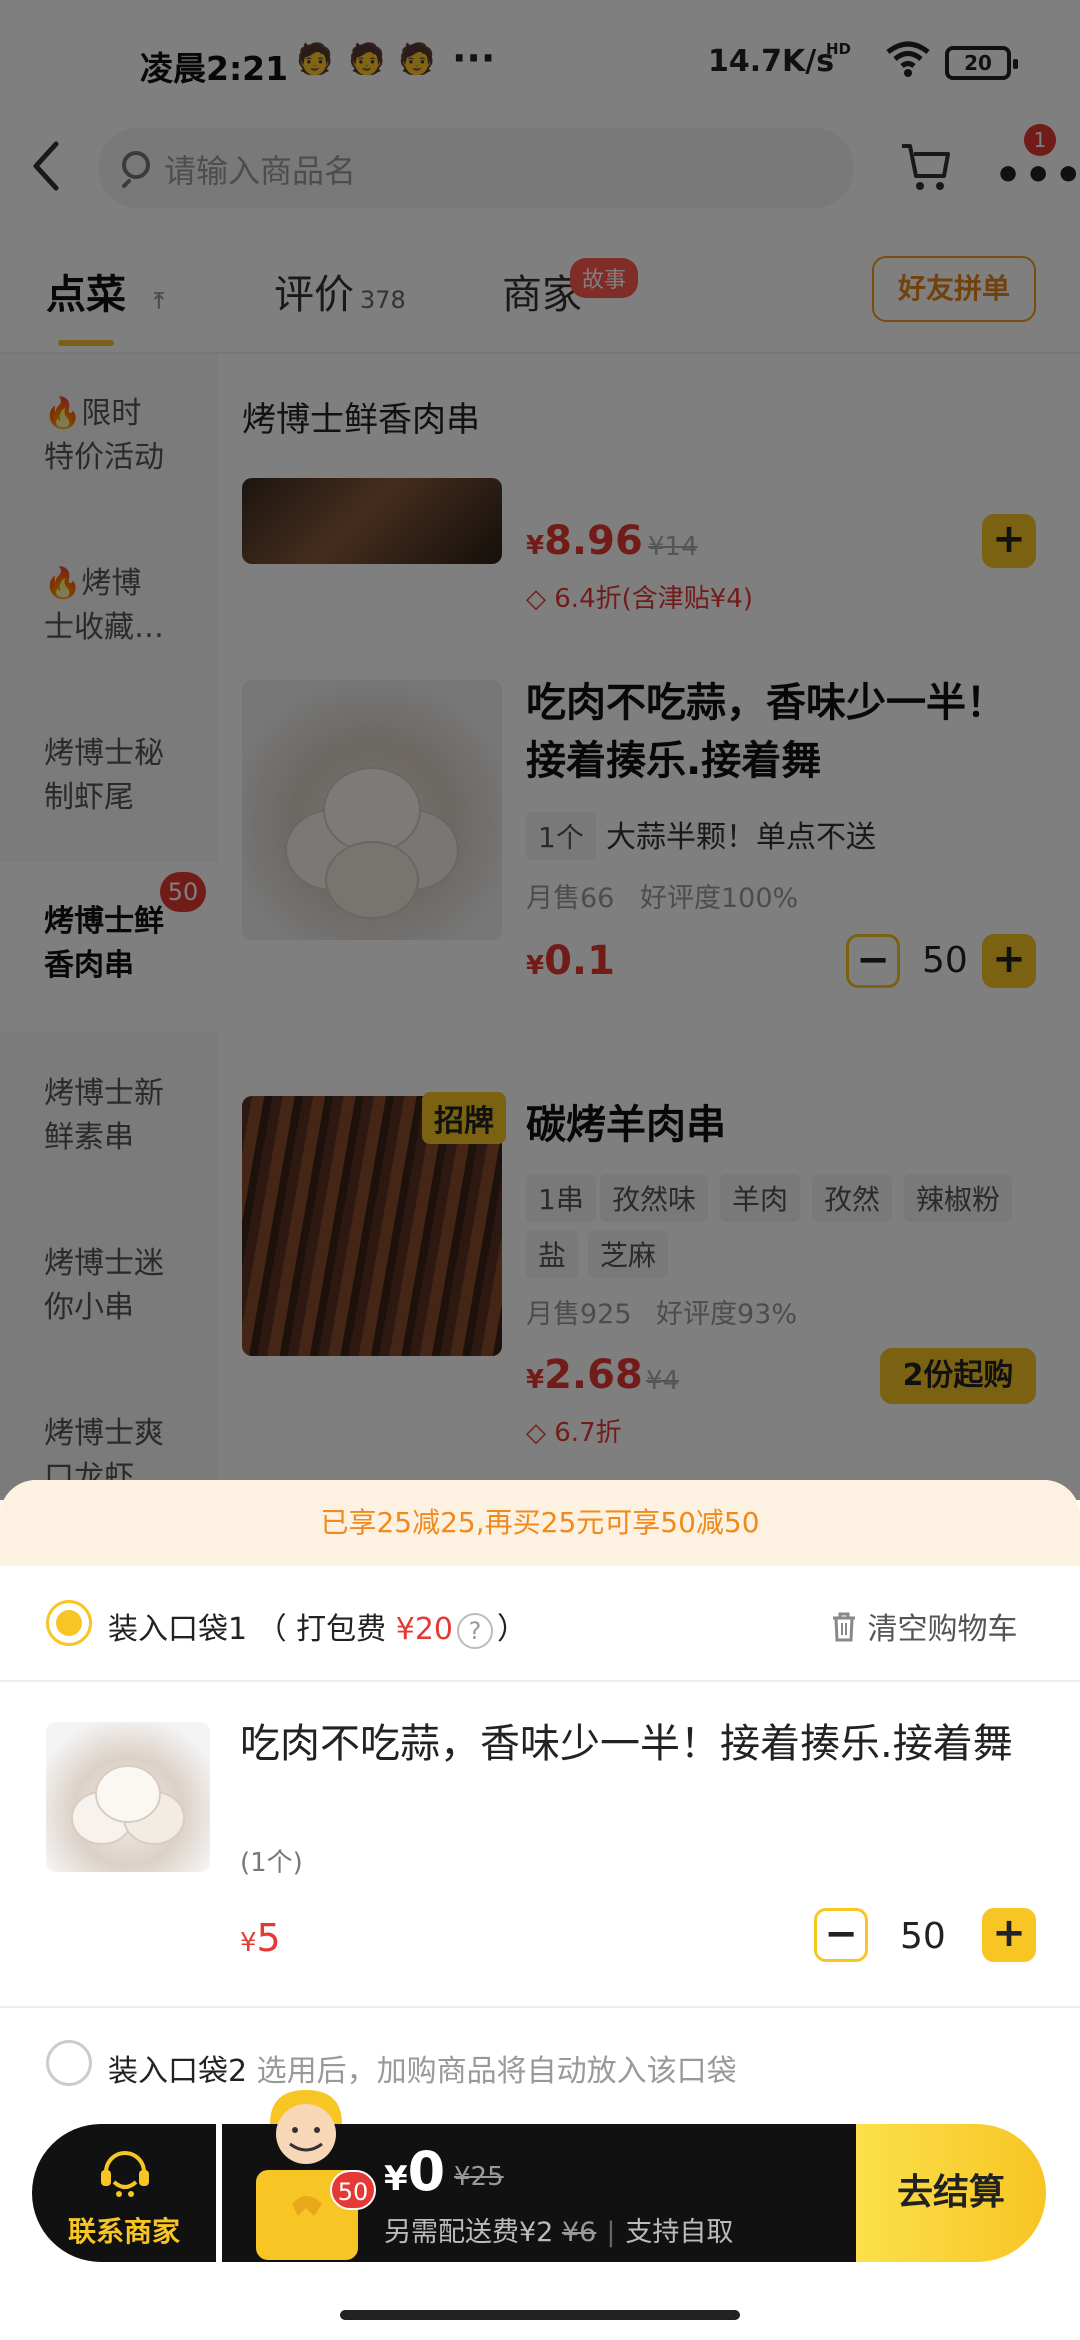  I want to click on cart-total: ¥0, so click(414, 2171).